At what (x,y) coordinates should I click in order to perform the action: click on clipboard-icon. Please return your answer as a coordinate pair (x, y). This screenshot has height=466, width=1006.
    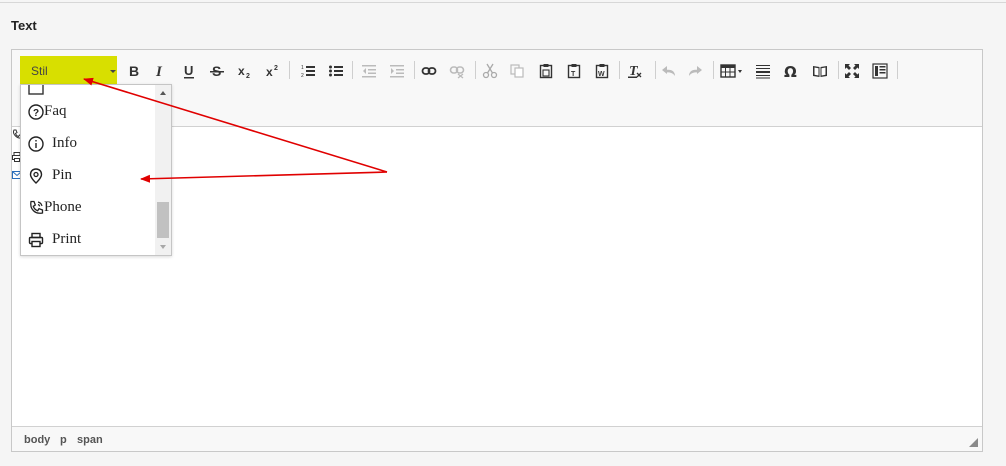
    Looking at the image, I should click on (546, 71).